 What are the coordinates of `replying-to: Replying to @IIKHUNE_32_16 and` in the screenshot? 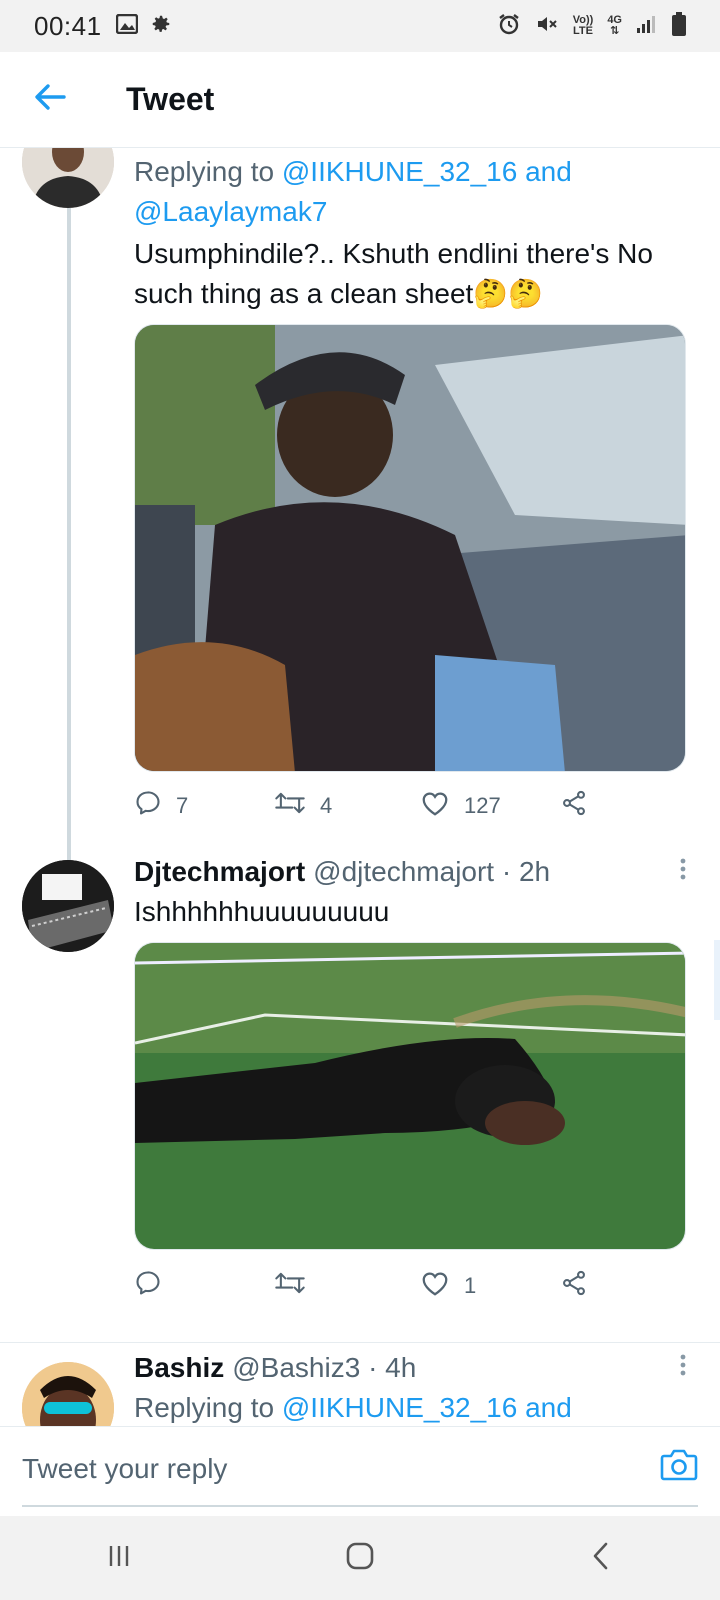 It's located at (353, 1407).